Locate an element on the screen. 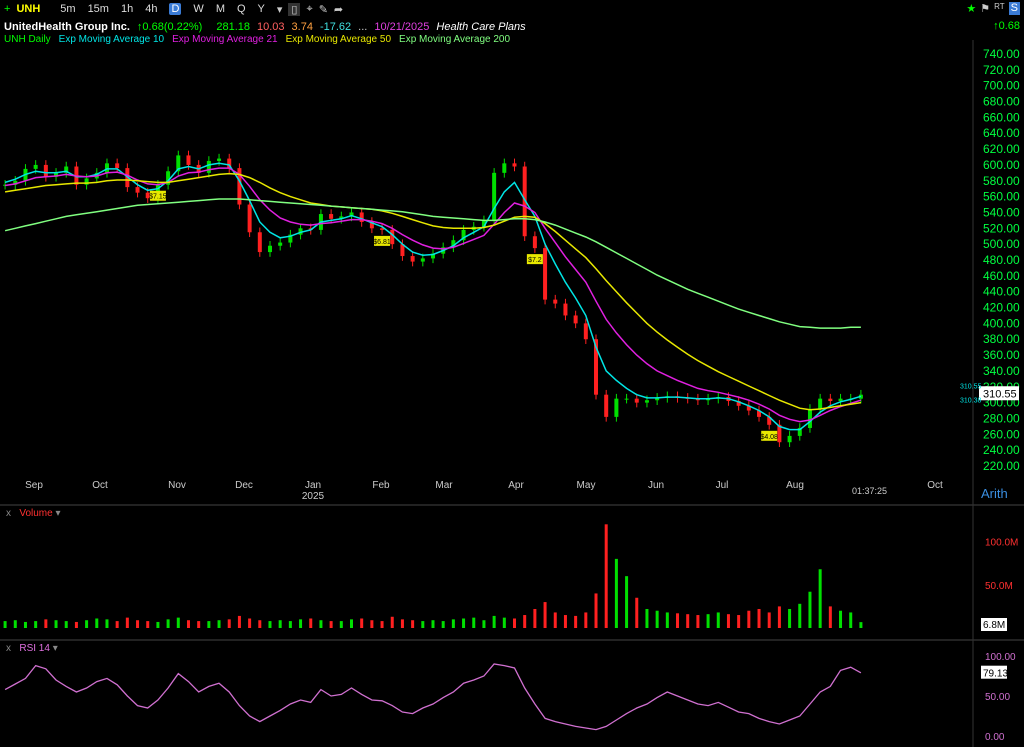  dividend-label: $6.81 is located at coordinates (382, 242).